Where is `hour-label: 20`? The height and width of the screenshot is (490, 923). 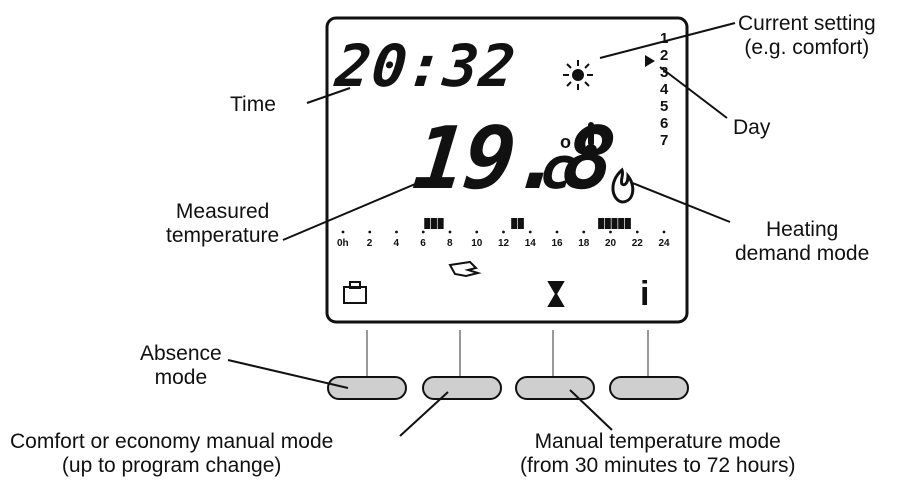 hour-label: 20 is located at coordinates (611, 243).